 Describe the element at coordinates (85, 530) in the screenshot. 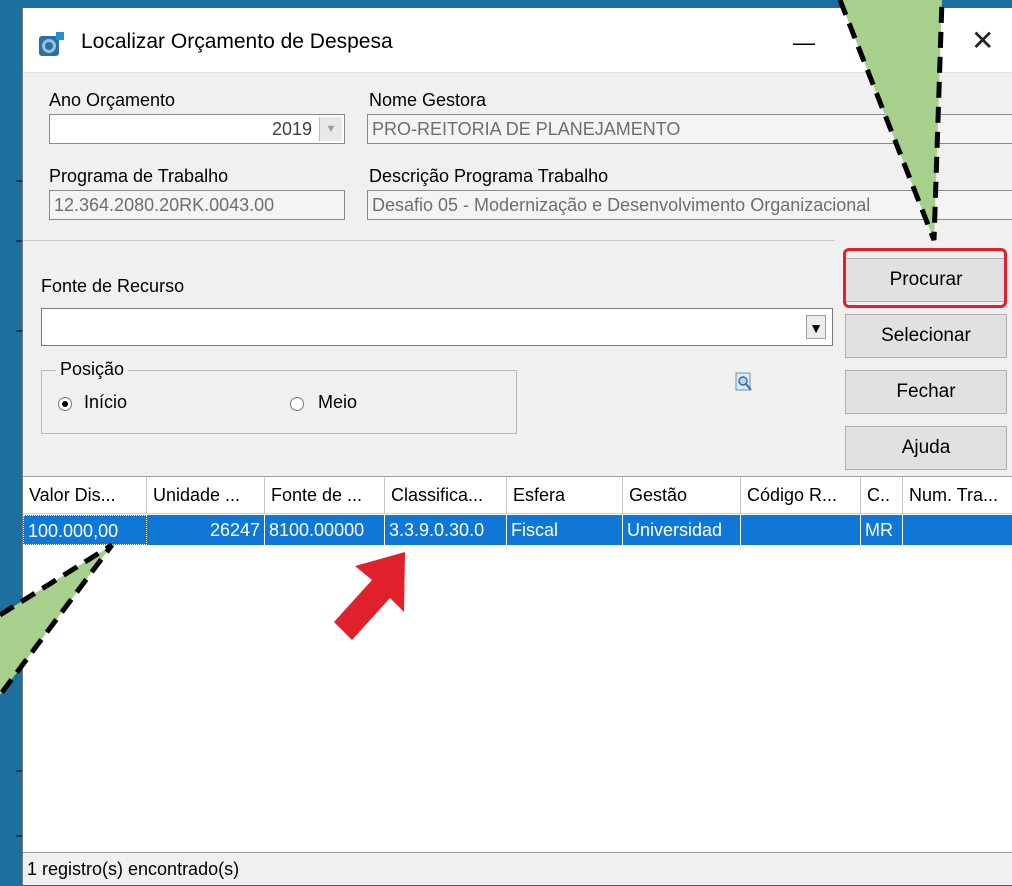

I see `table-cell: 100.000,00` at that location.